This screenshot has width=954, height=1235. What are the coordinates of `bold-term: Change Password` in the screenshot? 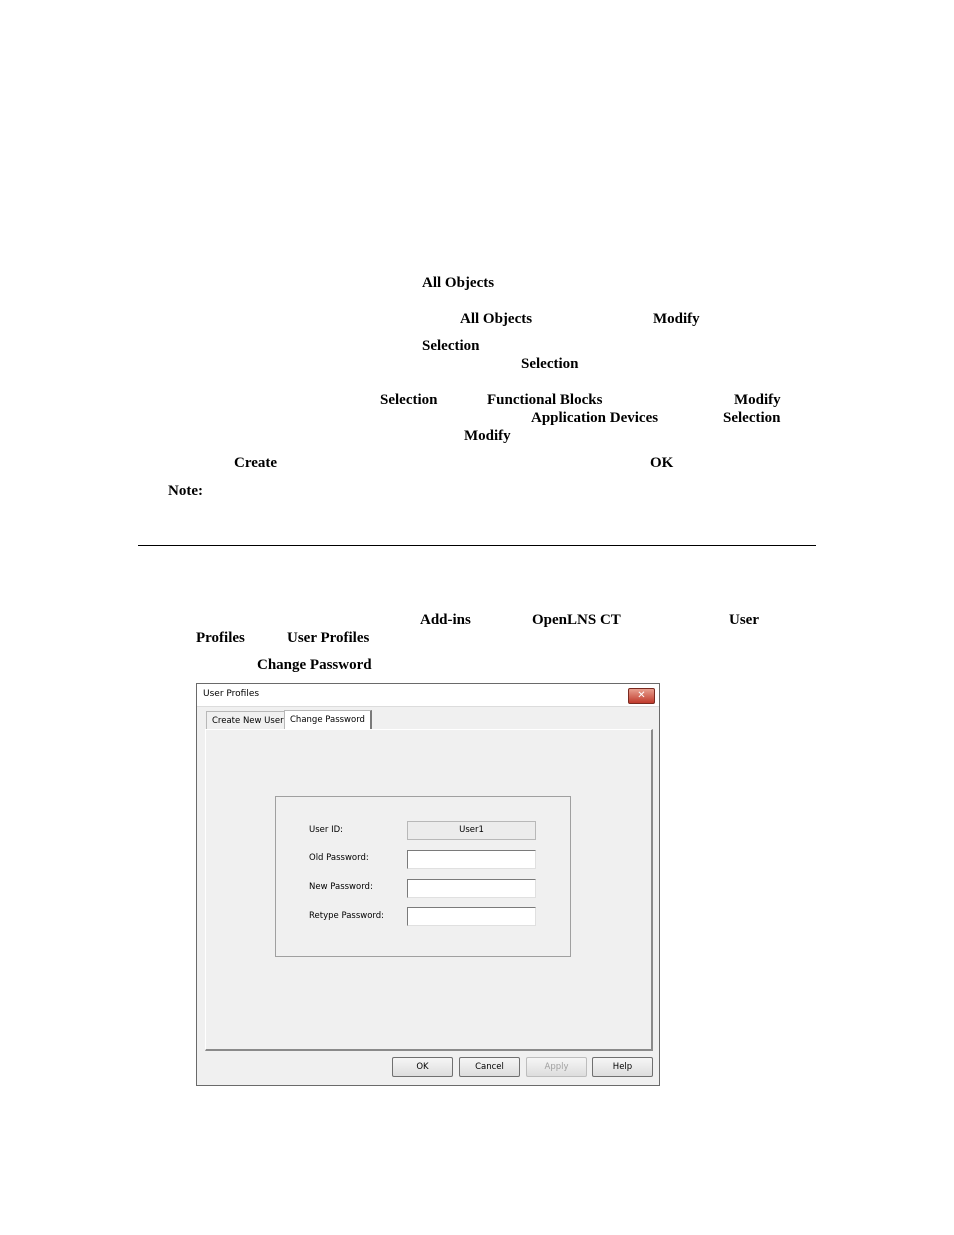 It's located at (314, 665).